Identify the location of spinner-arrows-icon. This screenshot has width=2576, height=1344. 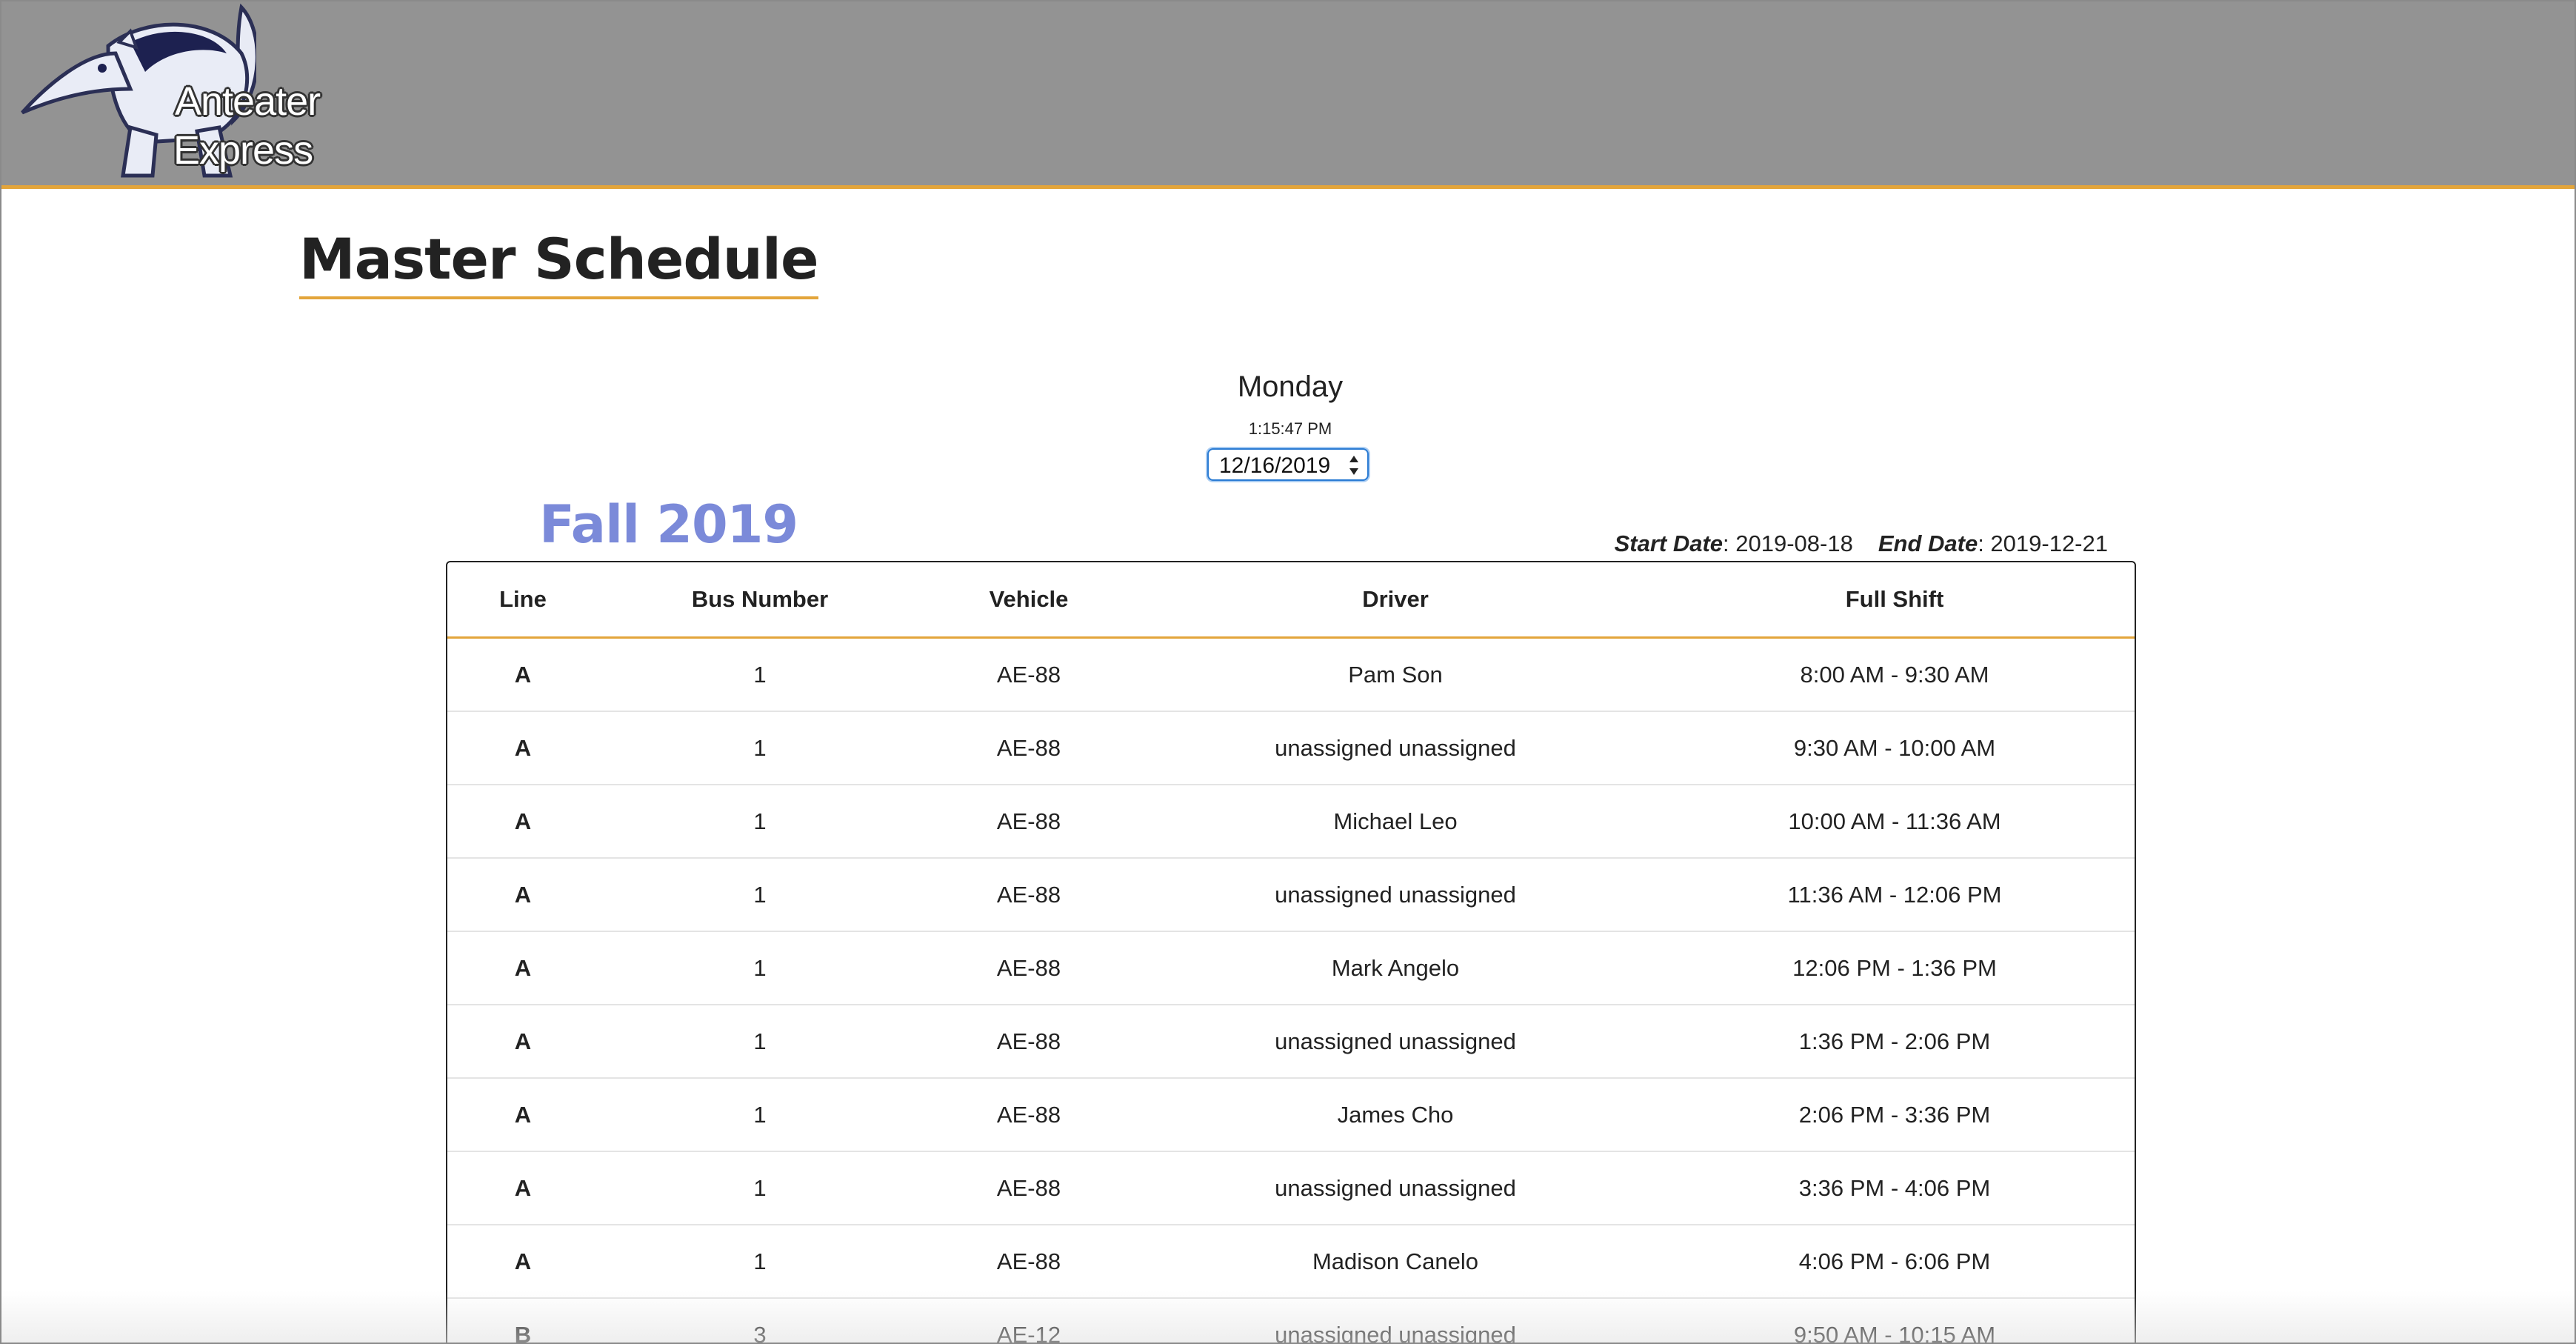
(1354, 465).